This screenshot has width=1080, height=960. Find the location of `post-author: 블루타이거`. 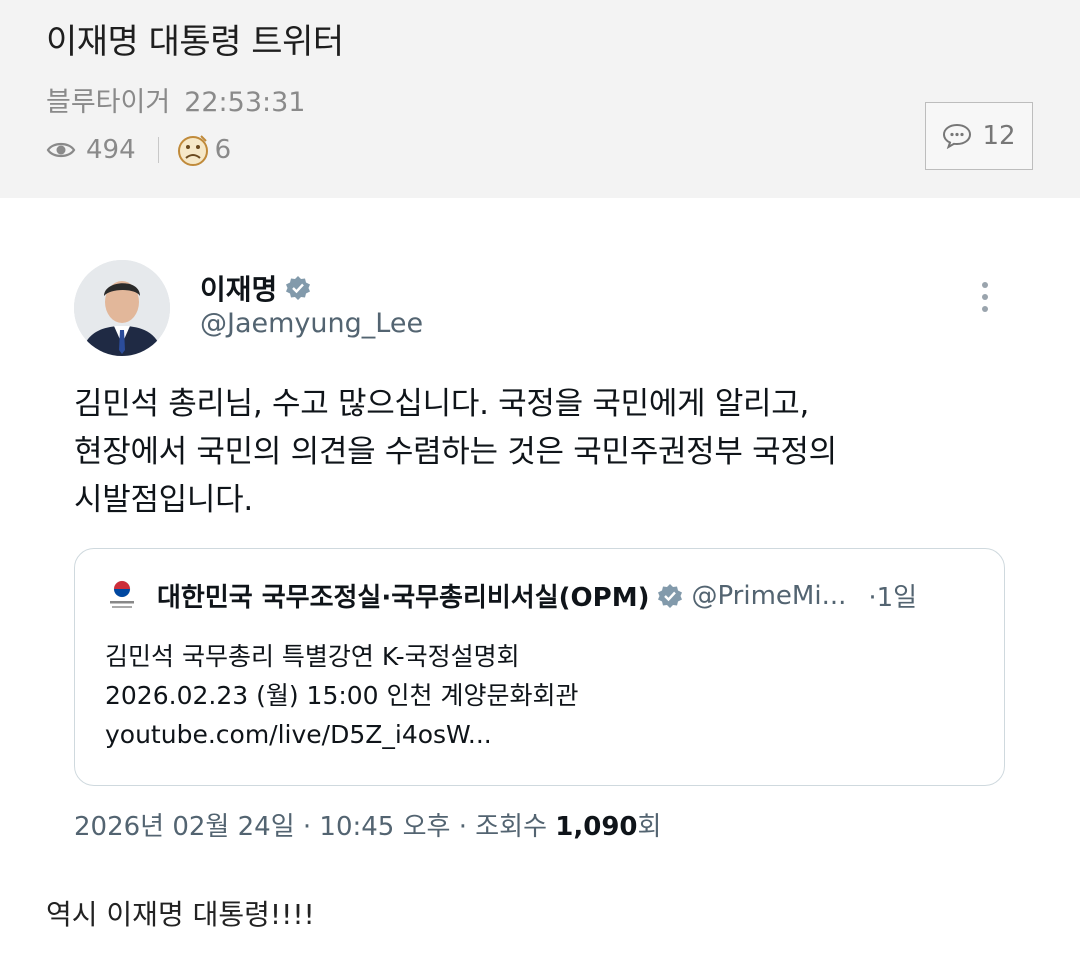

post-author: 블루타이거 is located at coordinates (108, 102).